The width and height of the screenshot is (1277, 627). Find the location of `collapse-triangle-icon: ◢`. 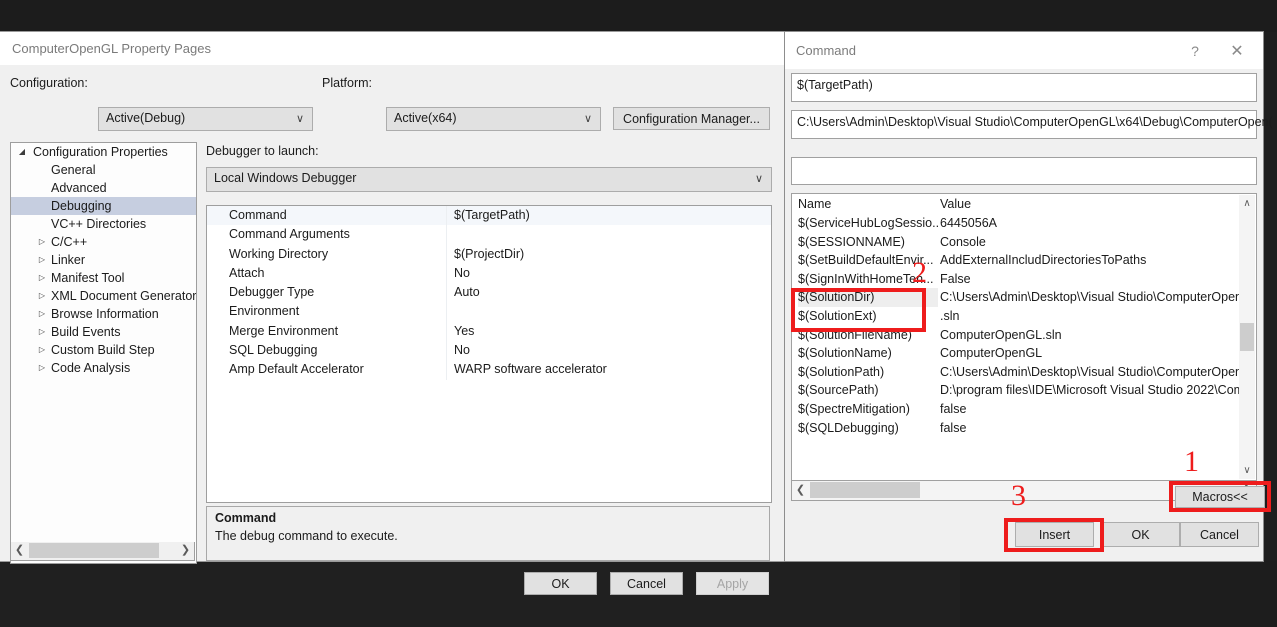

collapse-triangle-icon: ◢ is located at coordinates (22, 152).